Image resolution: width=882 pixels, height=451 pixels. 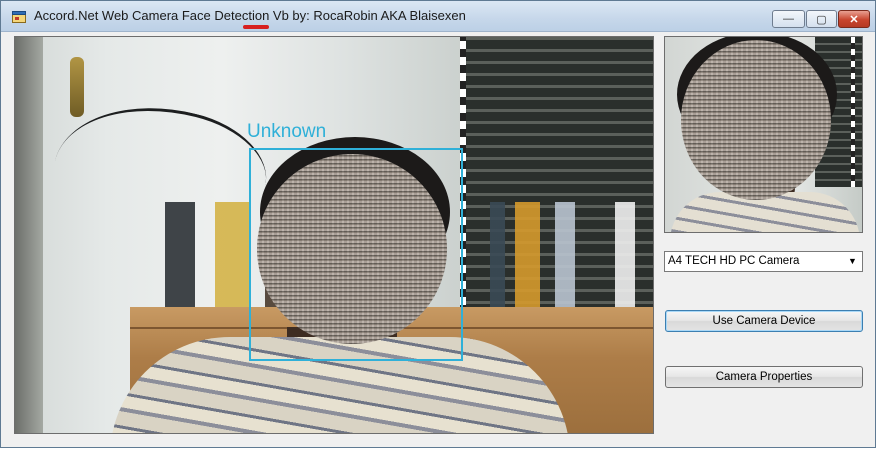 I want to click on thumb-window-edge, so click(x=853, y=112).